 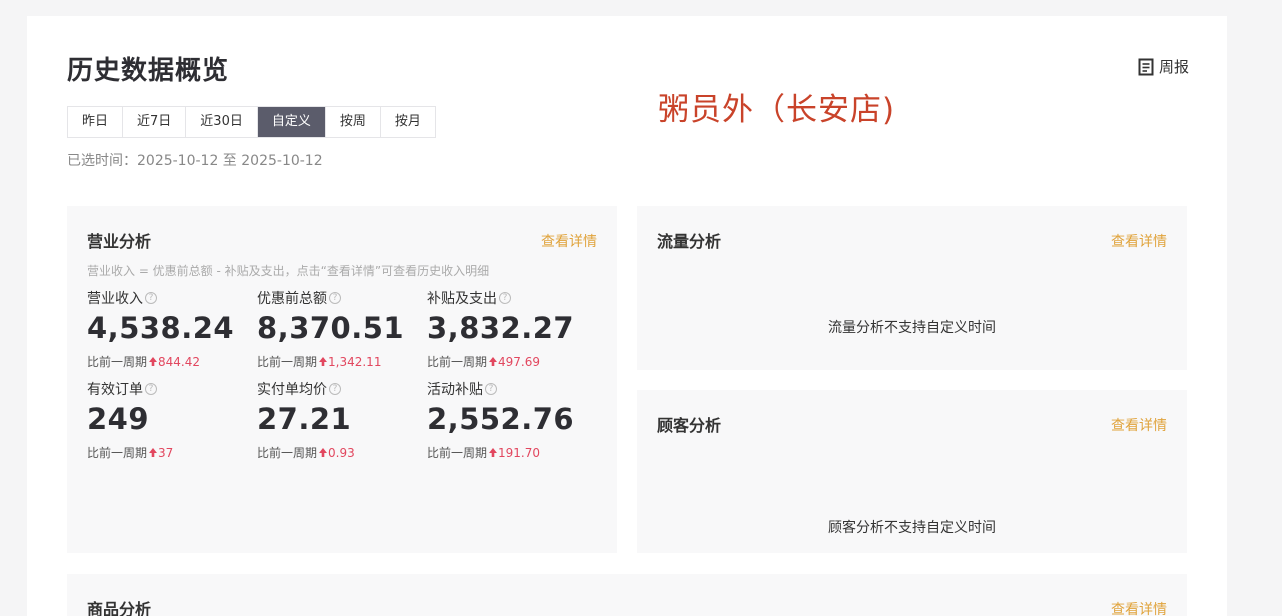 What do you see at coordinates (519, 361) in the screenshot?
I see `metric-delta: 497.69` at bounding box center [519, 361].